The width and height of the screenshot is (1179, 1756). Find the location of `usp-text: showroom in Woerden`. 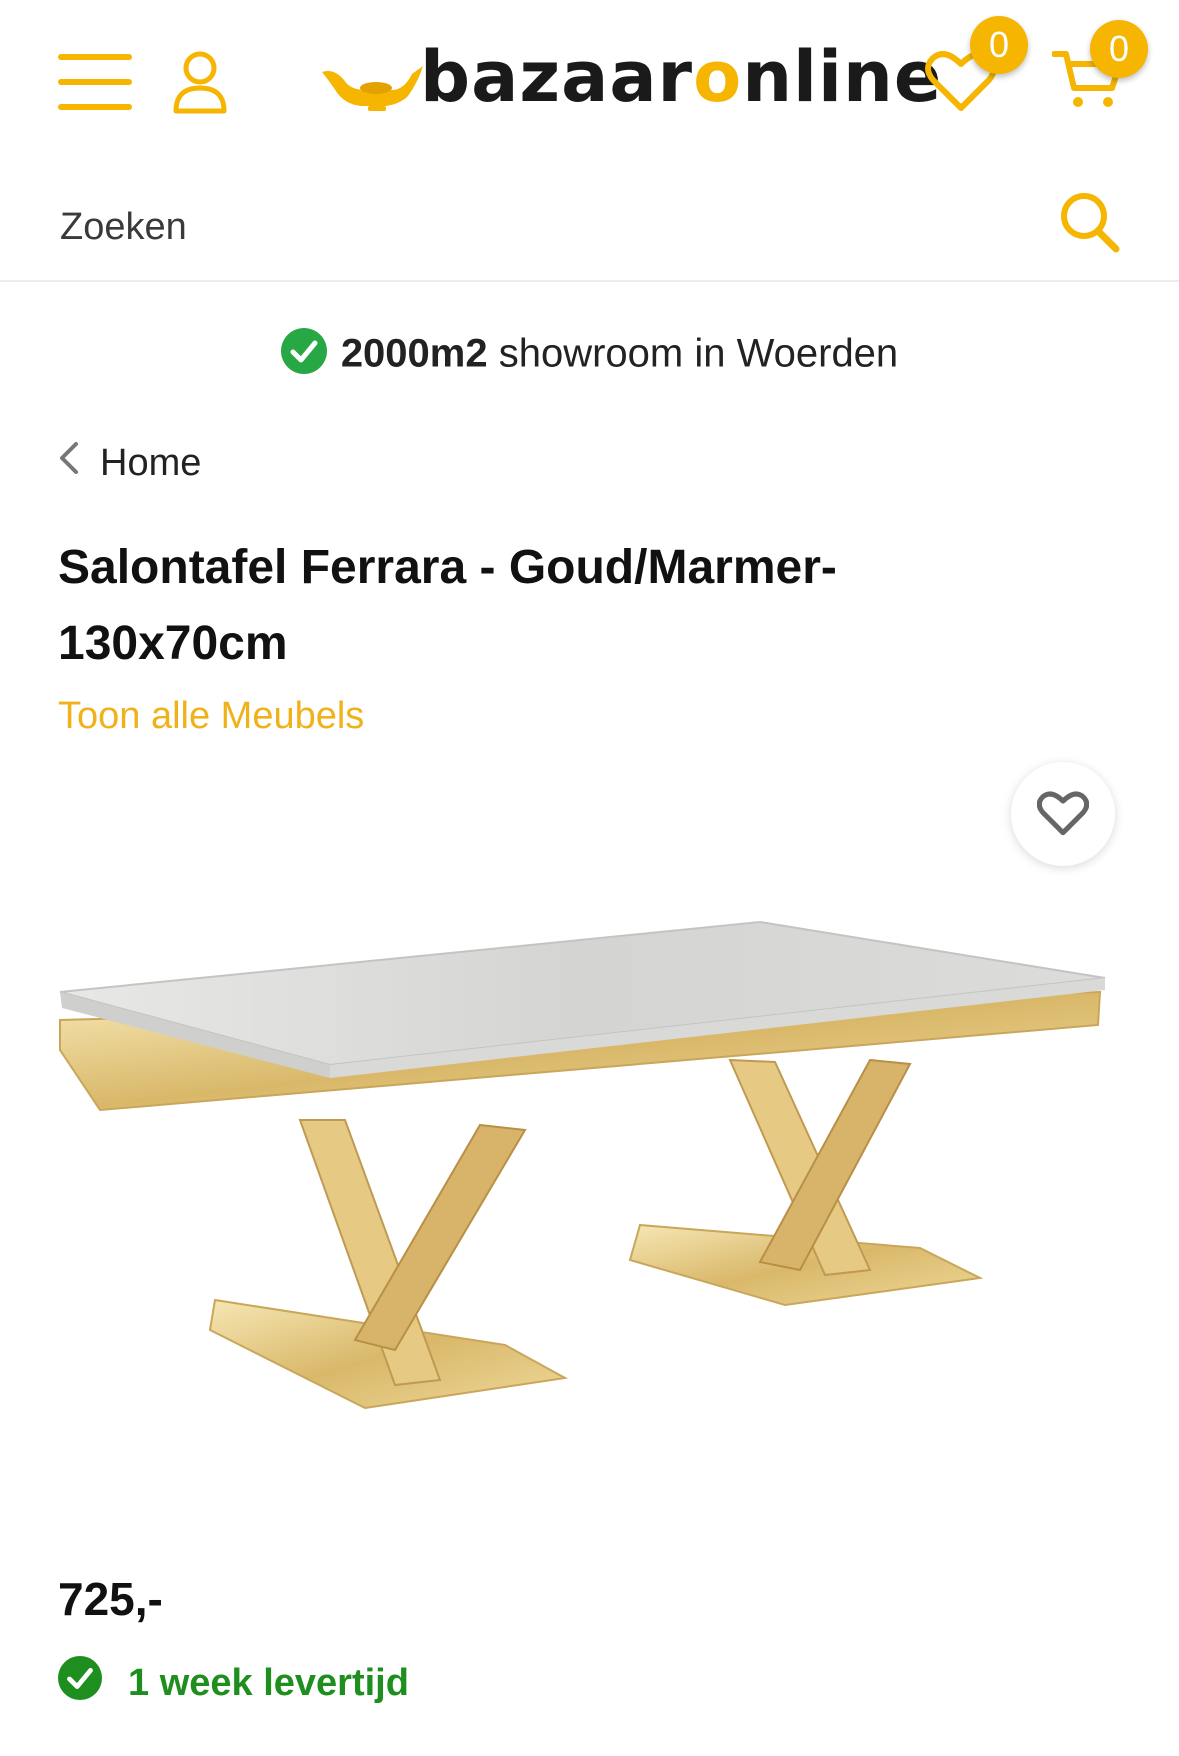

usp-text: showroom in Woerden is located at coordinates (693, 353).